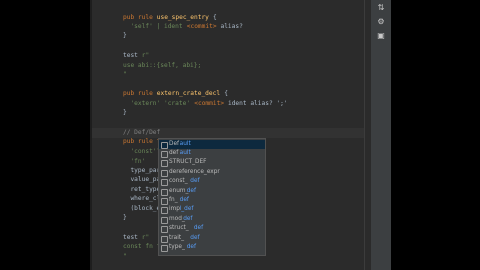  Describe the element at coordinates (240, 75) in the screenshot. I see `code-line: "` at that location.